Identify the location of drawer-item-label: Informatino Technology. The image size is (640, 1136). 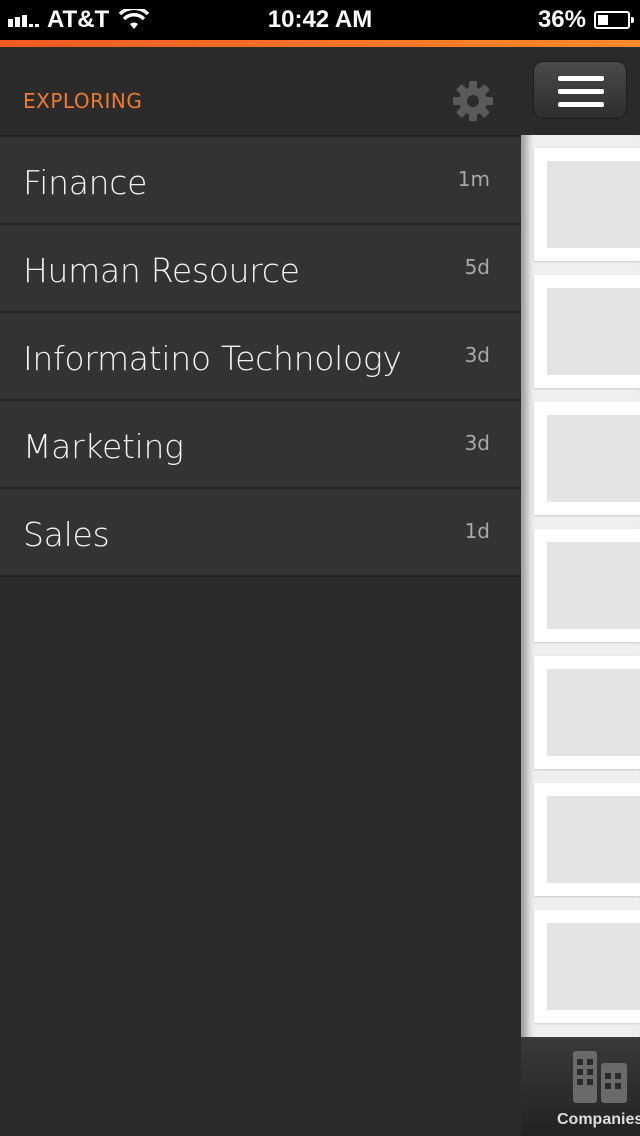
(212, 358).